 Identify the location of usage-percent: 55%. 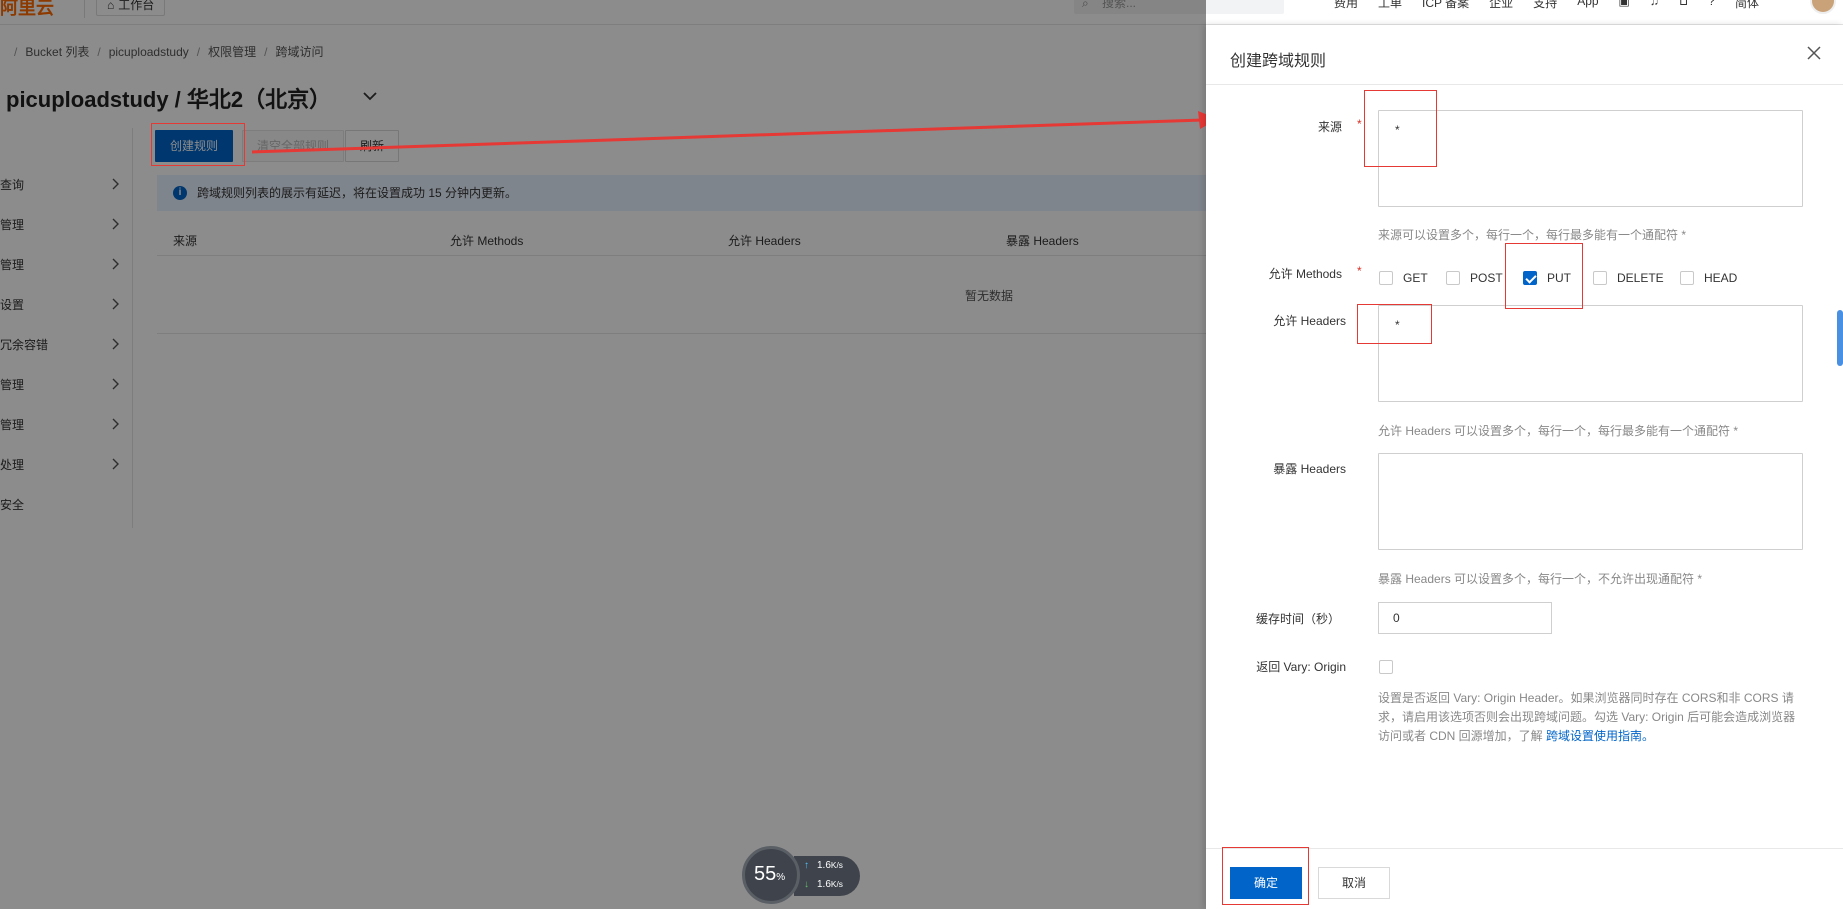
(770, 874).